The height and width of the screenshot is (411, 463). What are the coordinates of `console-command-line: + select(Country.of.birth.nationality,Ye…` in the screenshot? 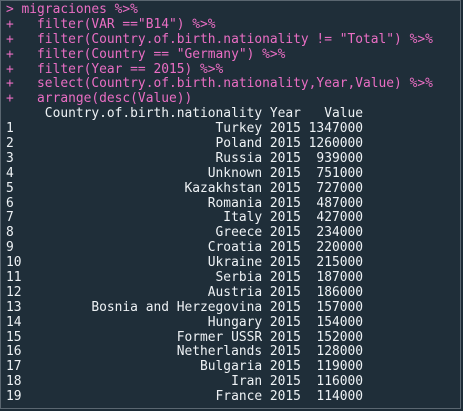 It's located at (219, 84).